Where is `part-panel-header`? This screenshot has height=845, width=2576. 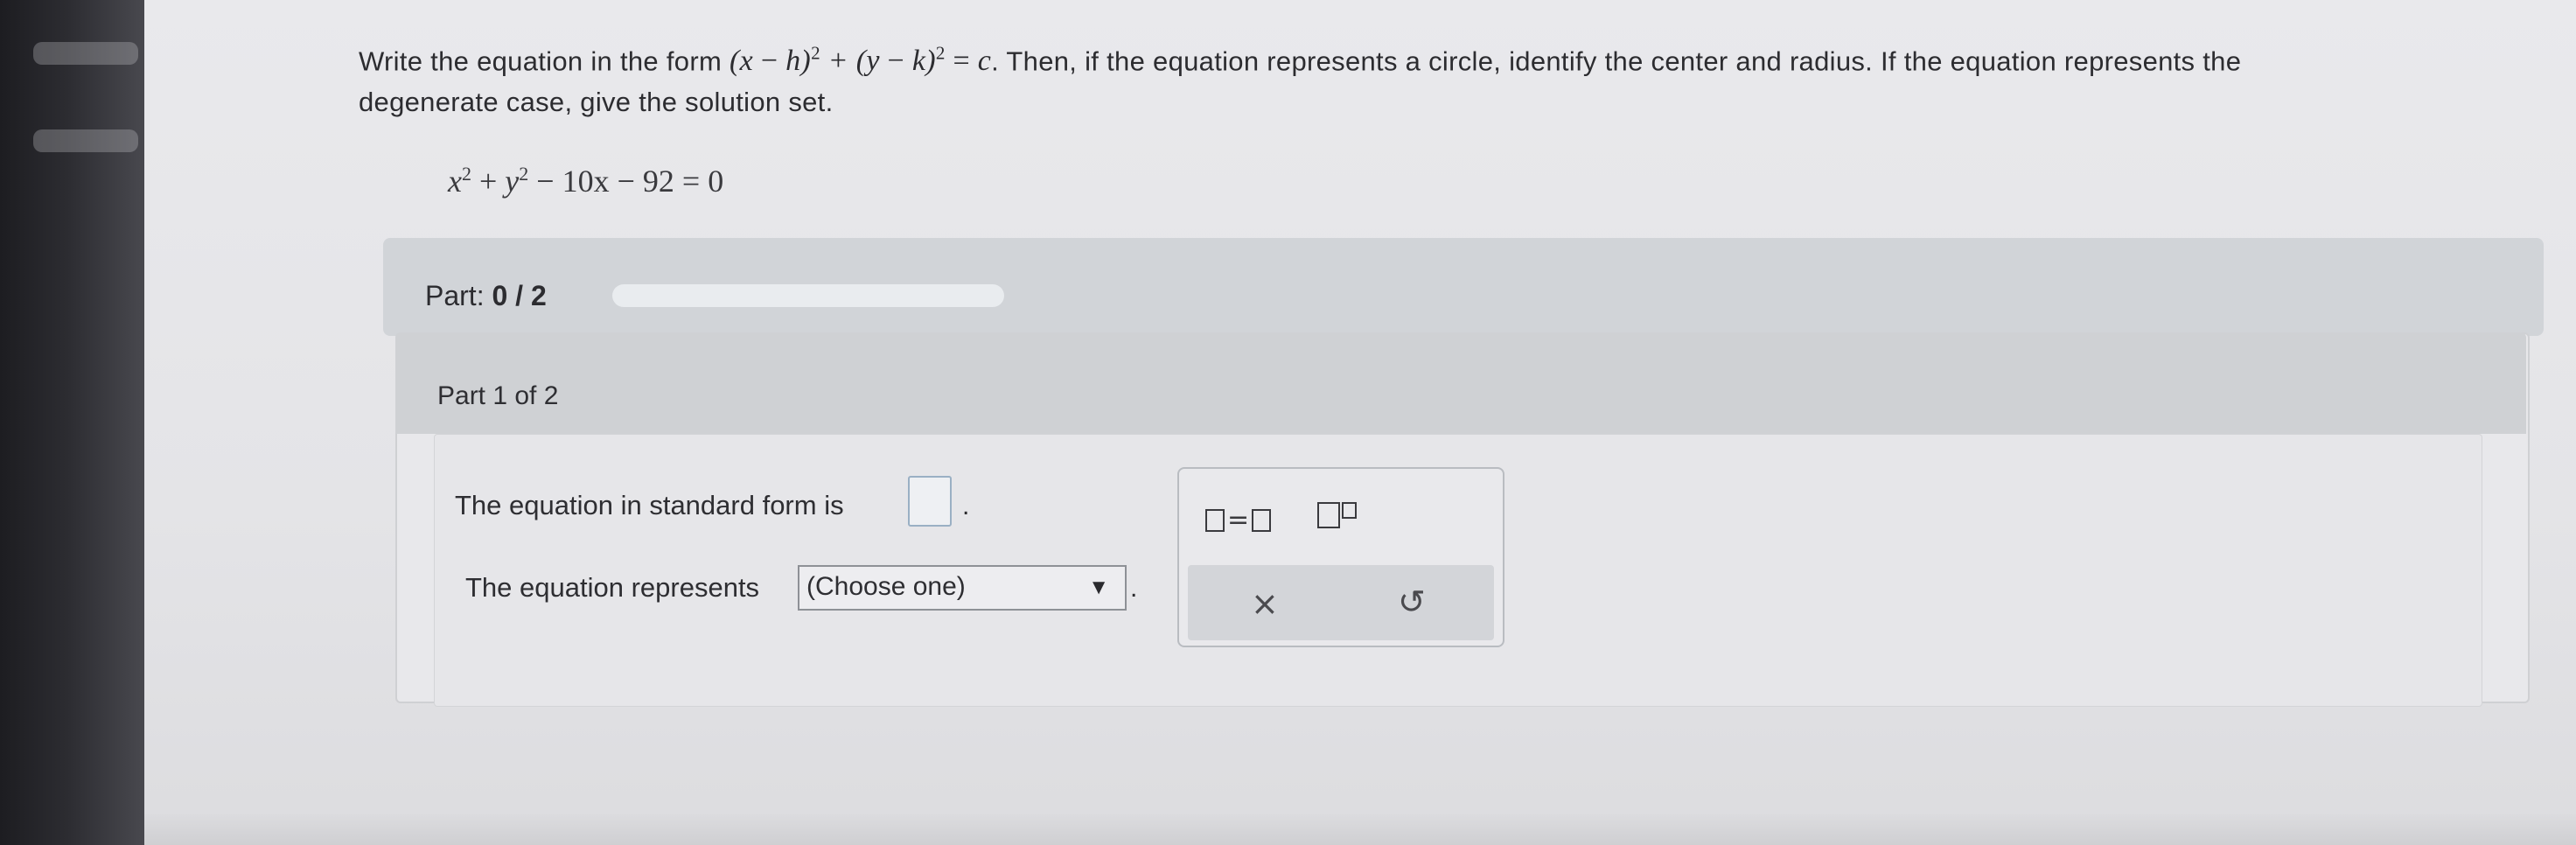
part-panel-header is located at coordinates (1460, 383).